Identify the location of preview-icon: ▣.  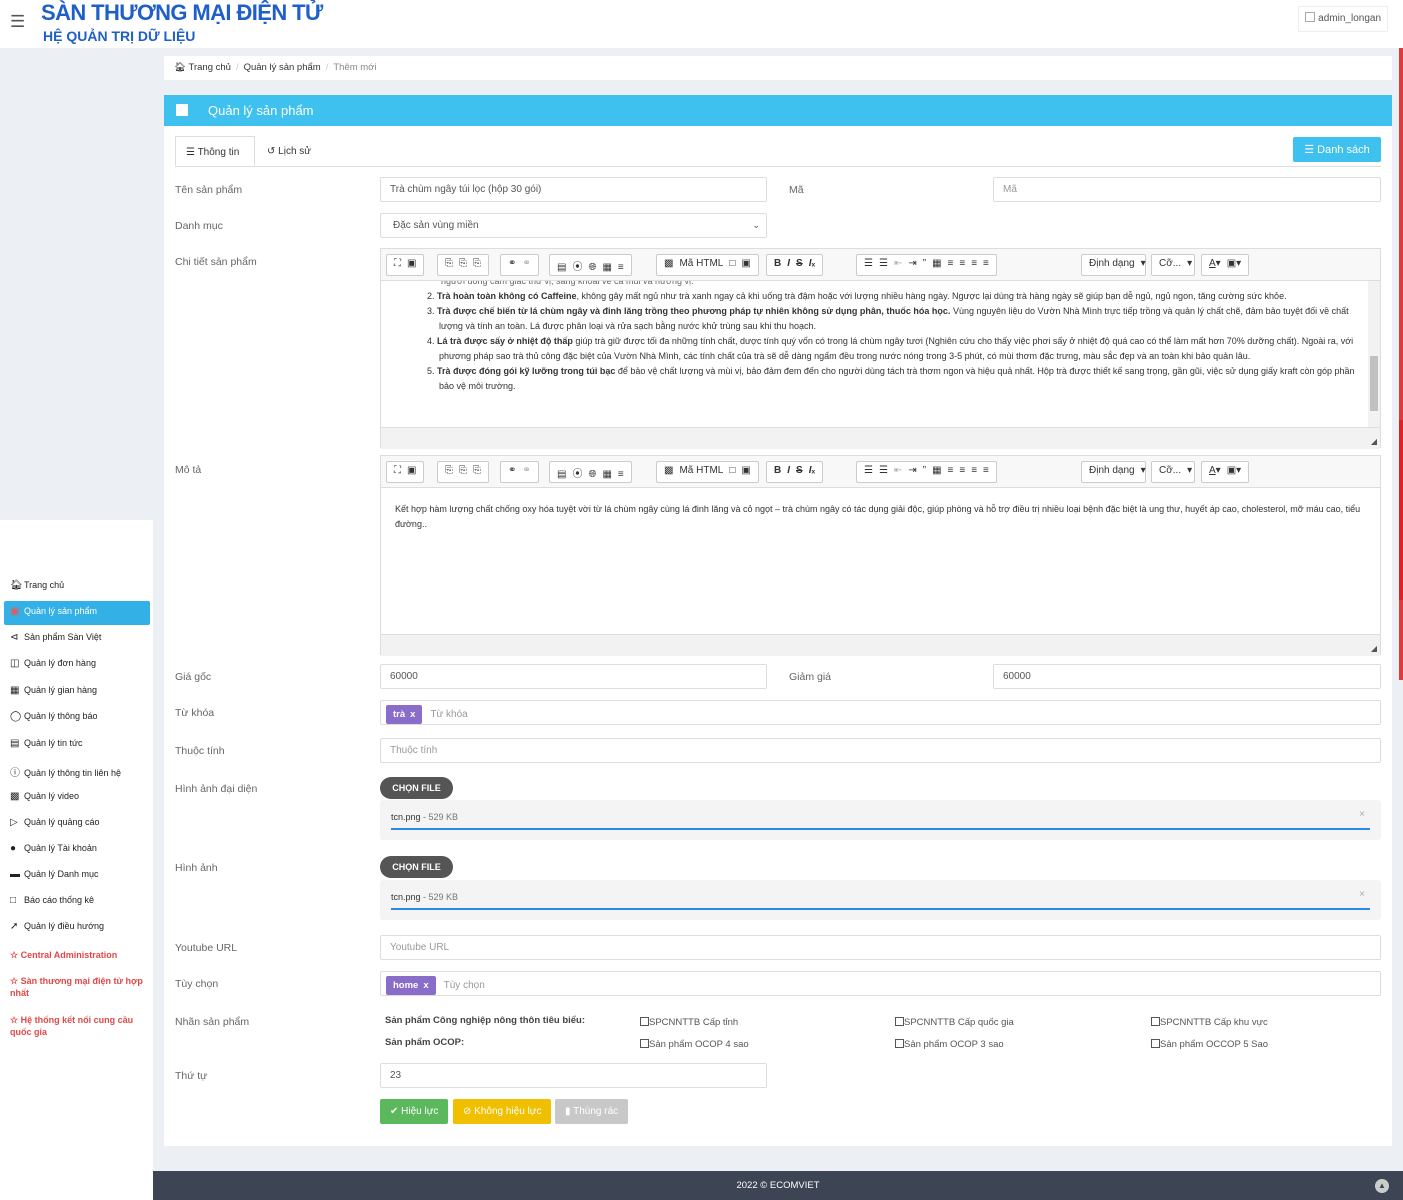
(745, 470).